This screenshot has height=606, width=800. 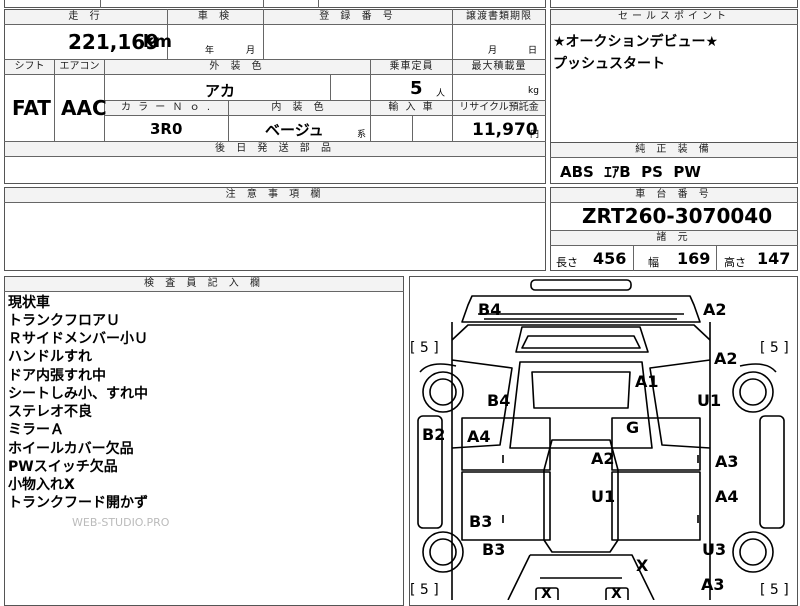 I want to click on wheel-right-rear, so click(x=753, y=552).